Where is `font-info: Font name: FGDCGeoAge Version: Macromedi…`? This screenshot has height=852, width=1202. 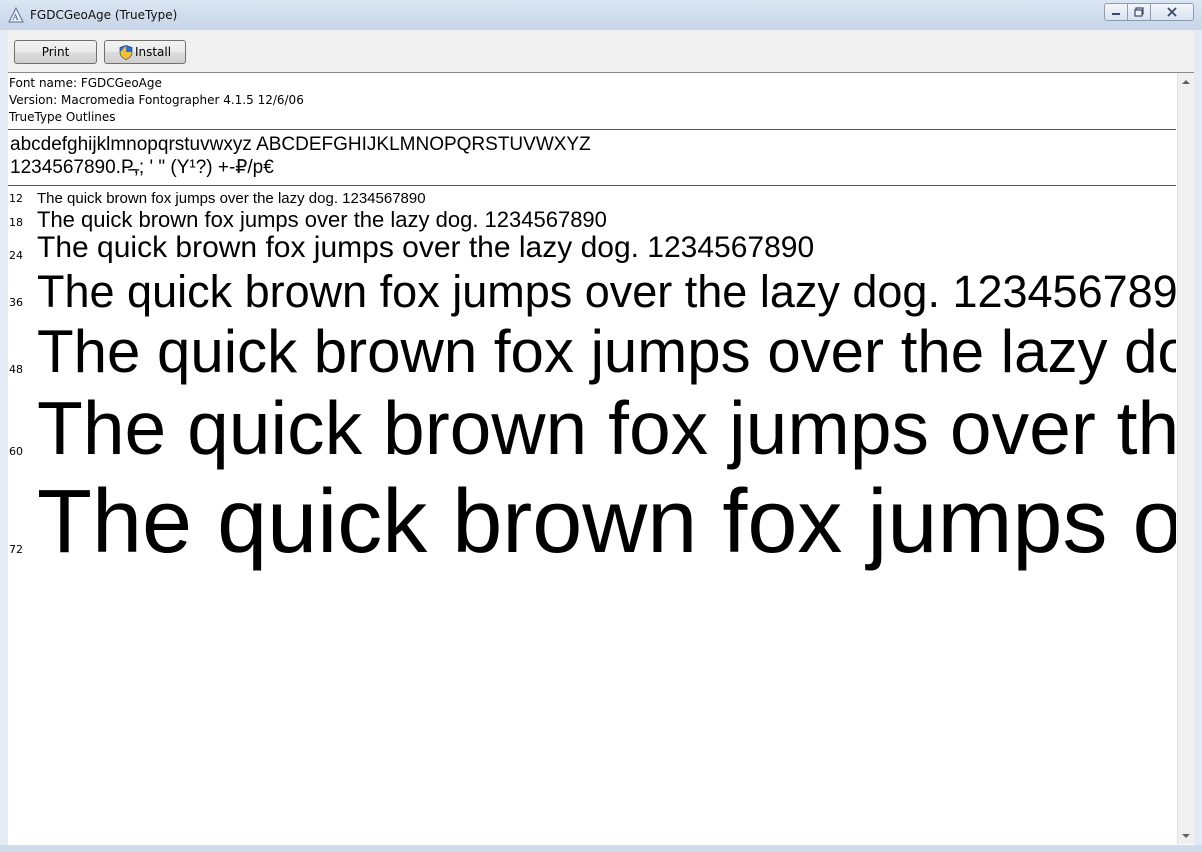
font-info: Font name: FGDCGeoAge Version: Macromedi… is located at coordinates (156, 100).